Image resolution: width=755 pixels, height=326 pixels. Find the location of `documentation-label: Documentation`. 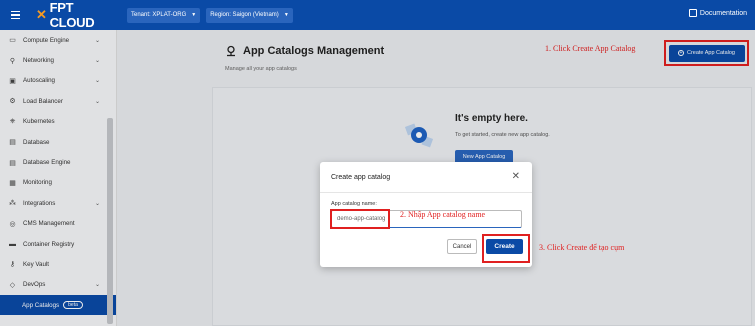

documentation-label: Documentation is located at coordinates (723, 13).